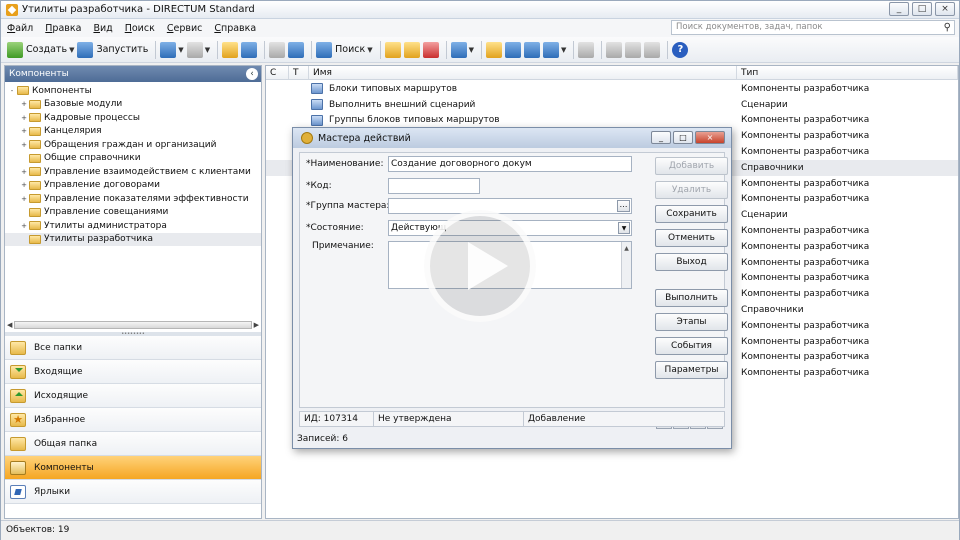  Describe the element at coordinates (133, 145) in the screenshot. I see `tree-node: + Обращения граждан и организаций` at that location.